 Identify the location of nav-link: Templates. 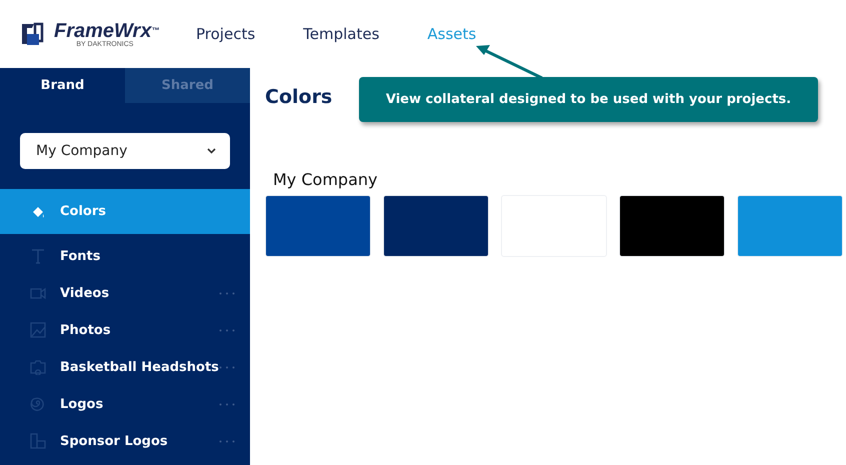
(341, 34).